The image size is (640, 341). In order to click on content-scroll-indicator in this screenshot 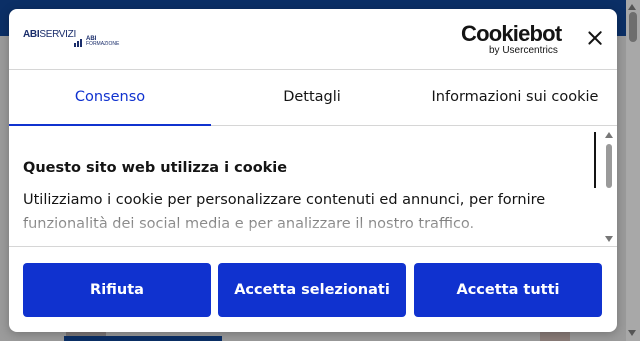, I will do `click(595, 160)`.